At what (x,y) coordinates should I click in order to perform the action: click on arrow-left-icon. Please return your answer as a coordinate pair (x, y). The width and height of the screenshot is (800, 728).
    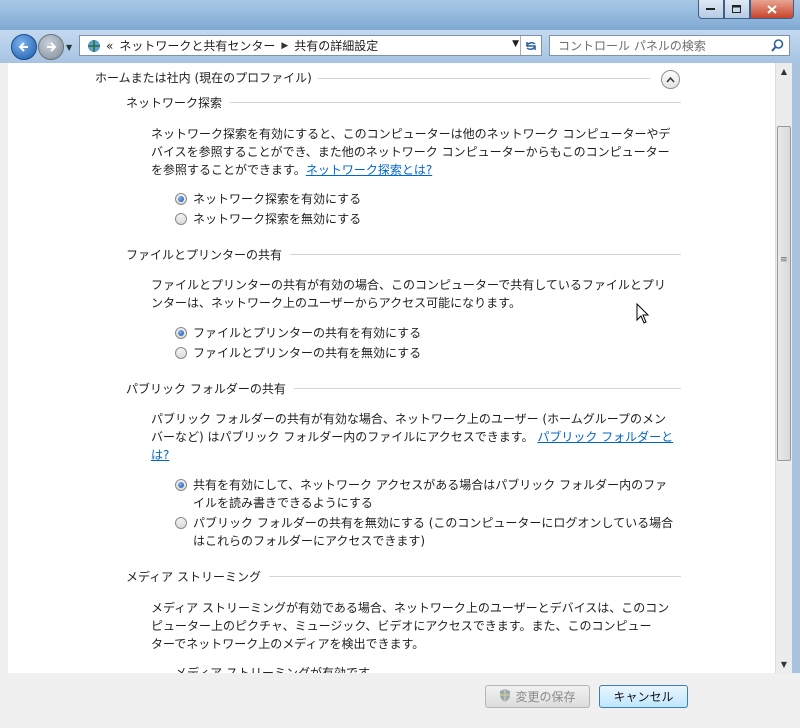
    Looking at the image, I should click on (23, 47).